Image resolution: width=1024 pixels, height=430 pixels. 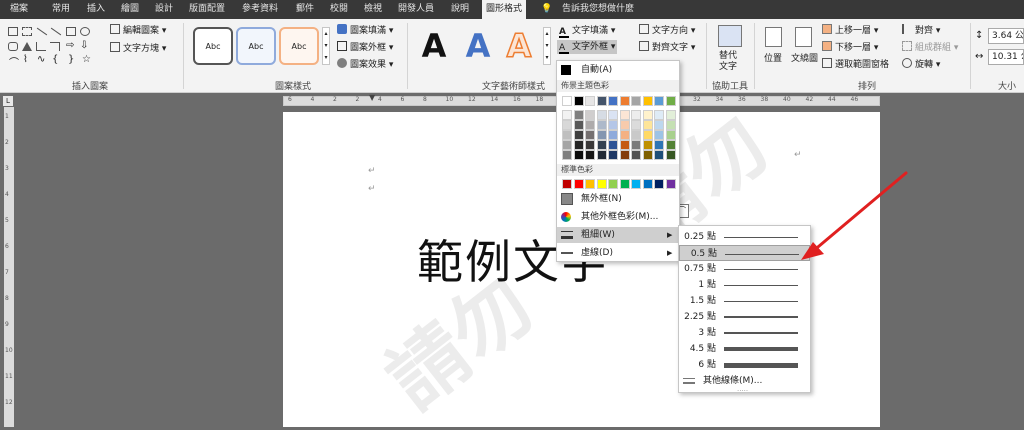 I want to click on menu-item-dashes: 虛線(D) ▶, so click(x=618, y=253).